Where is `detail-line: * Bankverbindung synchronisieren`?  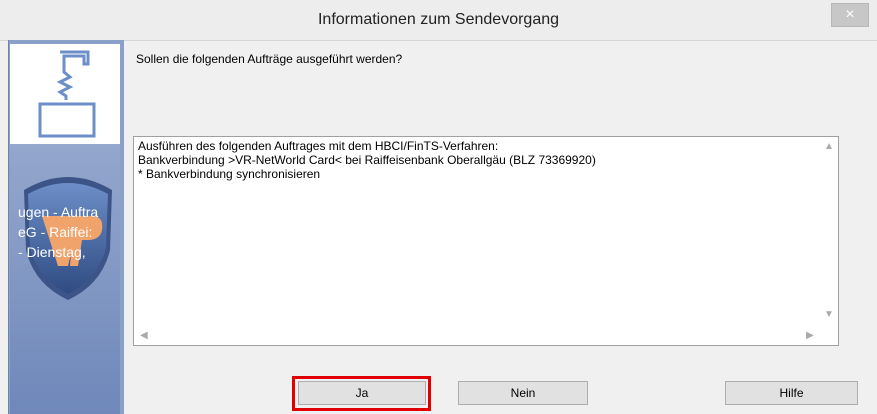
detail-line: * Bankverbindung synchronisieren is located at coordinates (229, 174).